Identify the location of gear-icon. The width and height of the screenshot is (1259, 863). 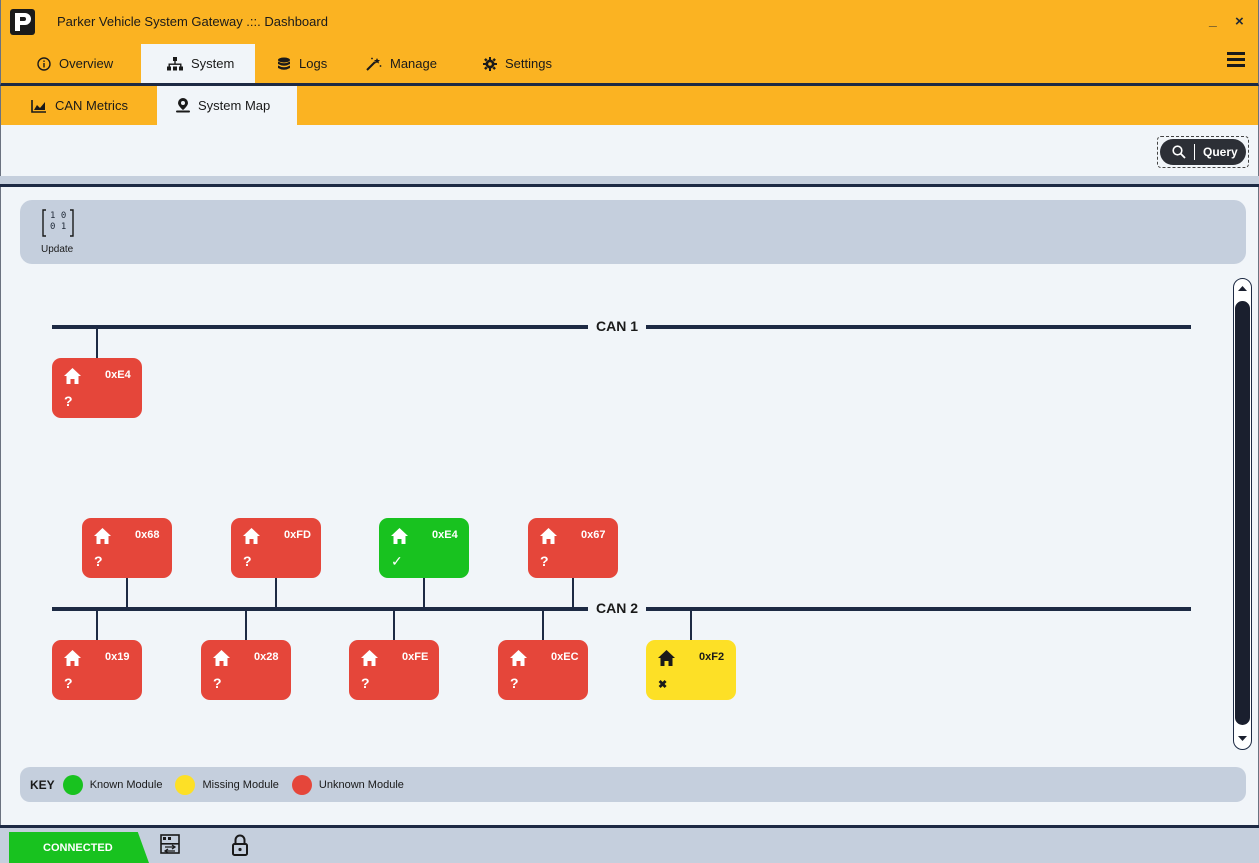
(490, 63).